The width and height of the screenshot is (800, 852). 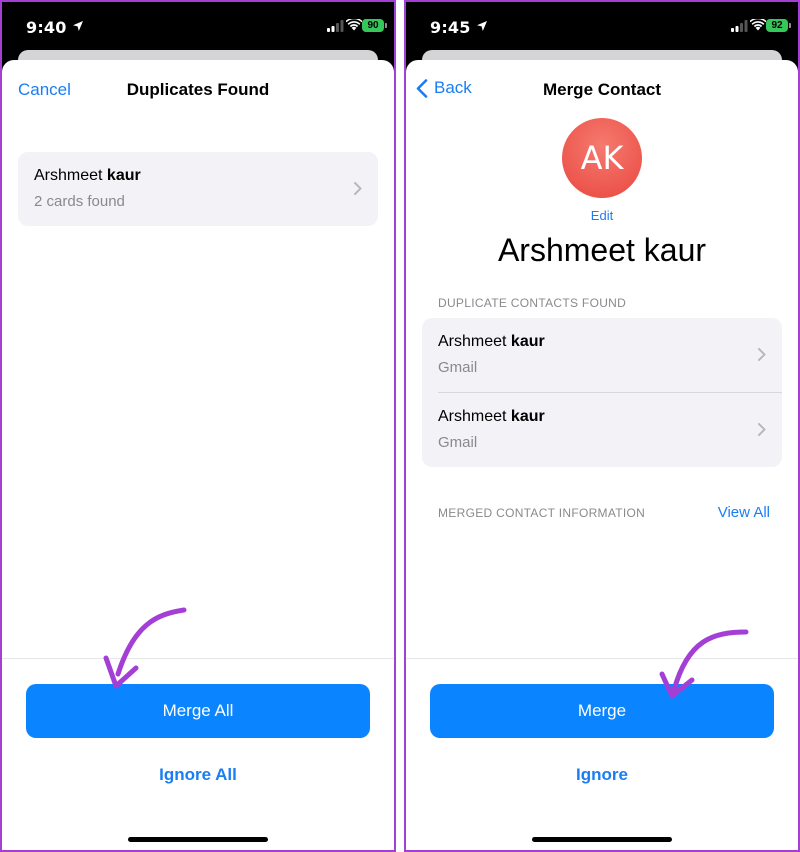 What do you see at coordinates (54, 27) in the screenshot?
I see `status-time: 9:40` at bounding box center [54, 27].